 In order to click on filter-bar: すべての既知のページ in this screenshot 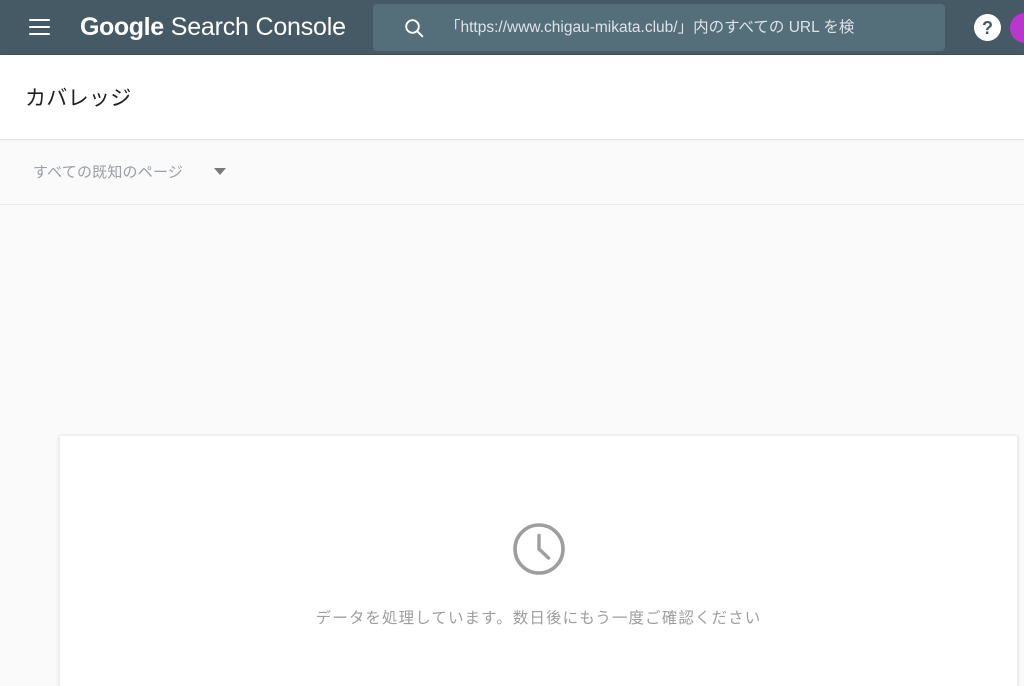, I will do `click(512, 172)`.